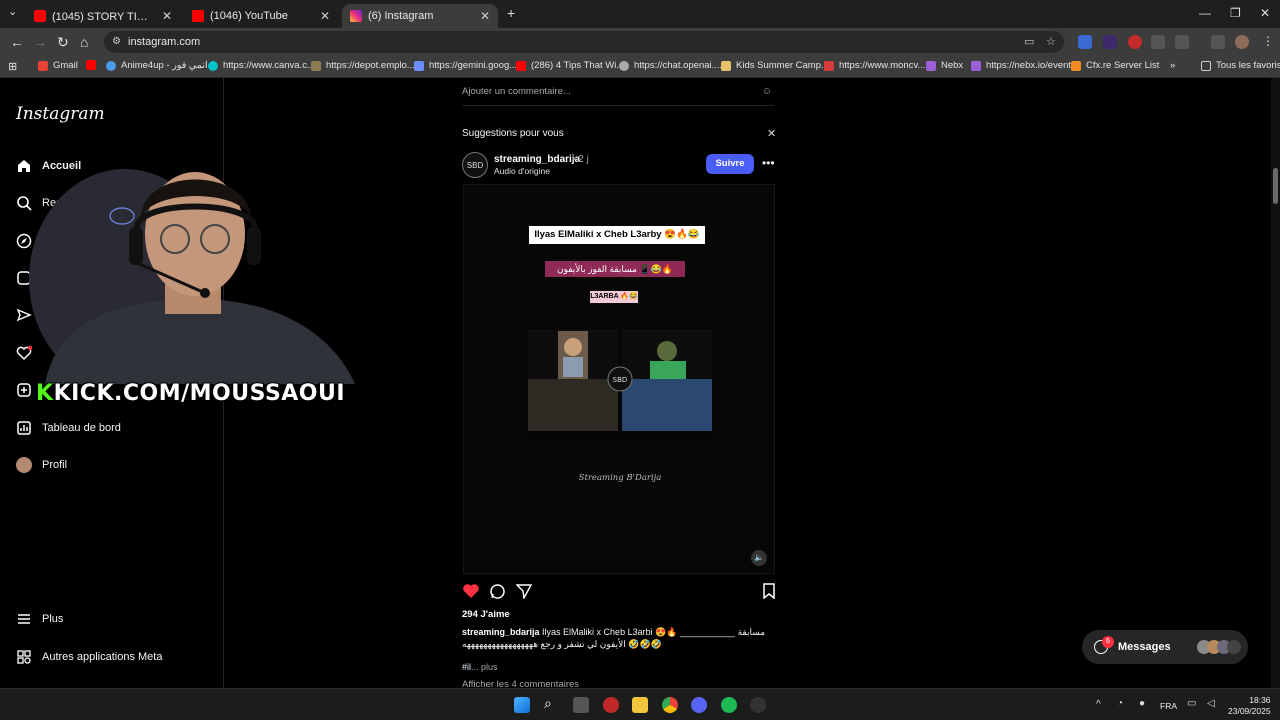 The height and width of the screenshot is (720, 1280). I want to click on forward-icon: →, so click(40, 42).